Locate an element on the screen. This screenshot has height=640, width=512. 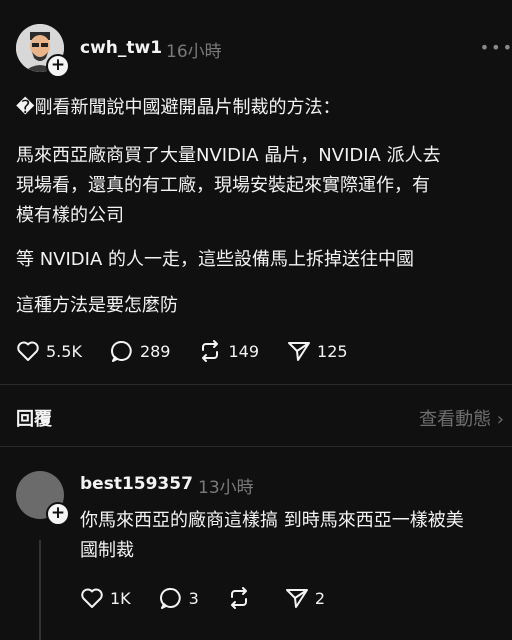
repost-button: 149 is located at coordinates (228, 351).